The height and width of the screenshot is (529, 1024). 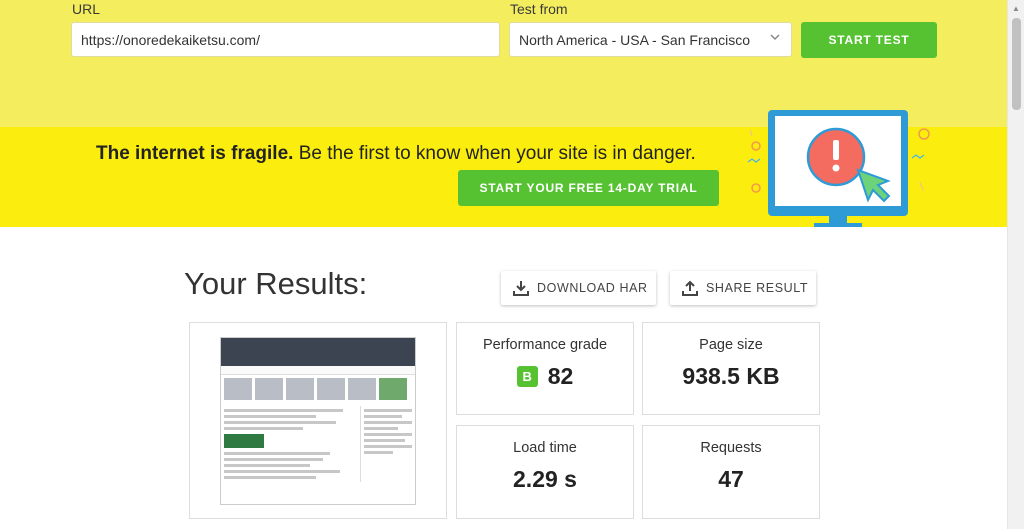 What do you see at coordinates (285, 39) in the screenshot?
I see `url-input` at bounding box center [285, 39].